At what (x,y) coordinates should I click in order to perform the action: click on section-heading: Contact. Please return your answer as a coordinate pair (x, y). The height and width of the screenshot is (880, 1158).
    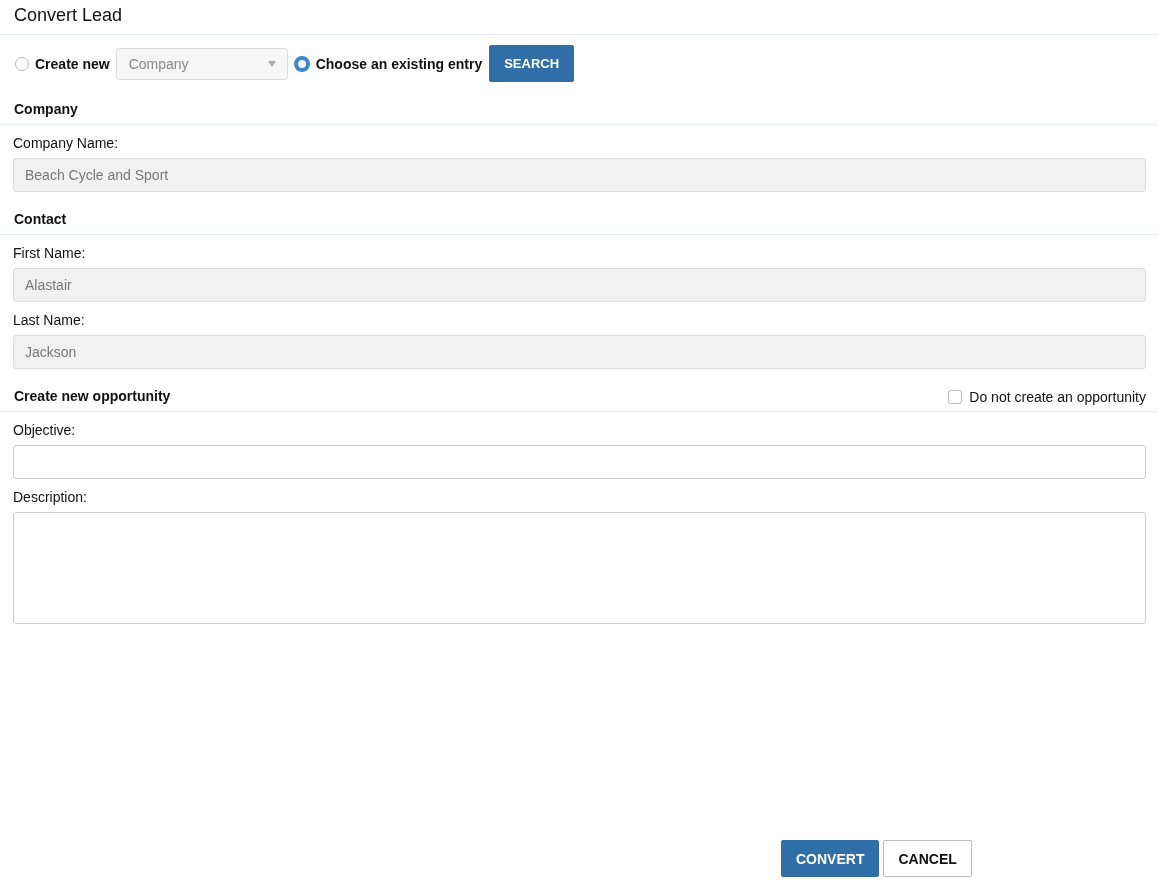
    Looking at the image, I should click on (40, 218).